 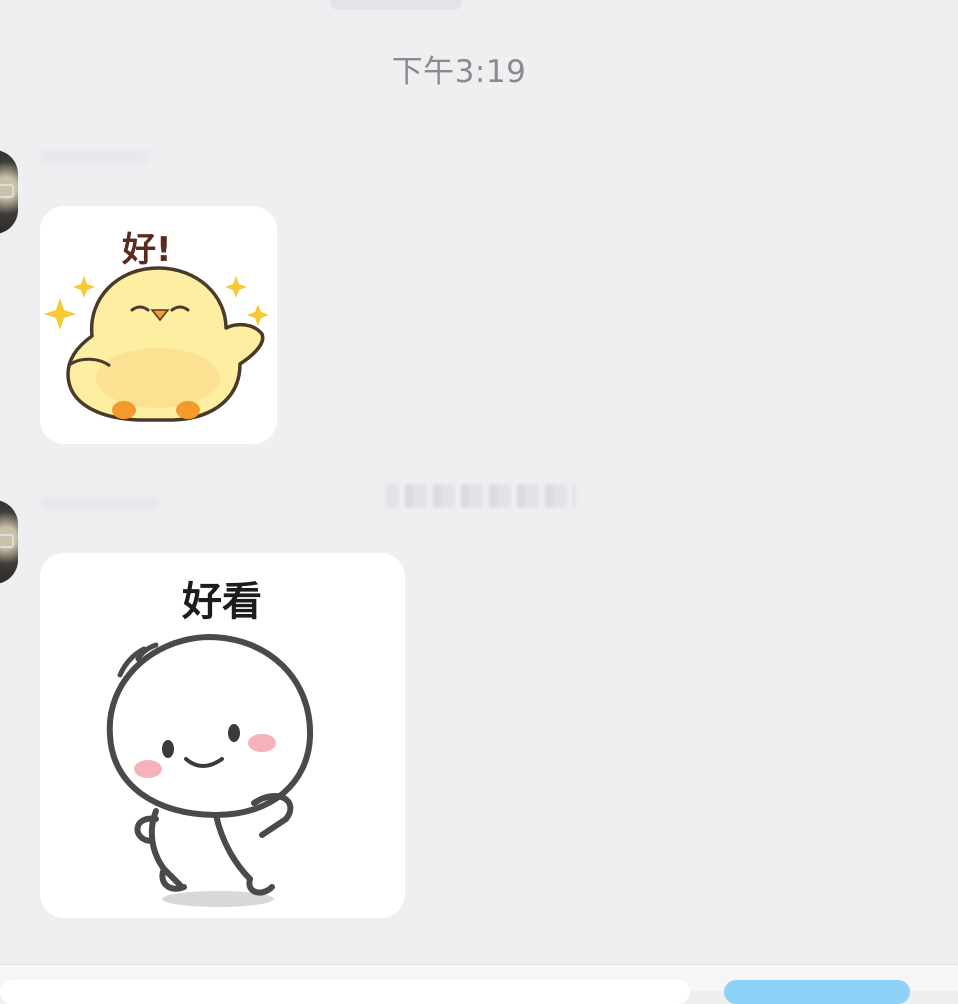 I want to click on sticker-message-round-head: 好看, so click(x=222, y=735).